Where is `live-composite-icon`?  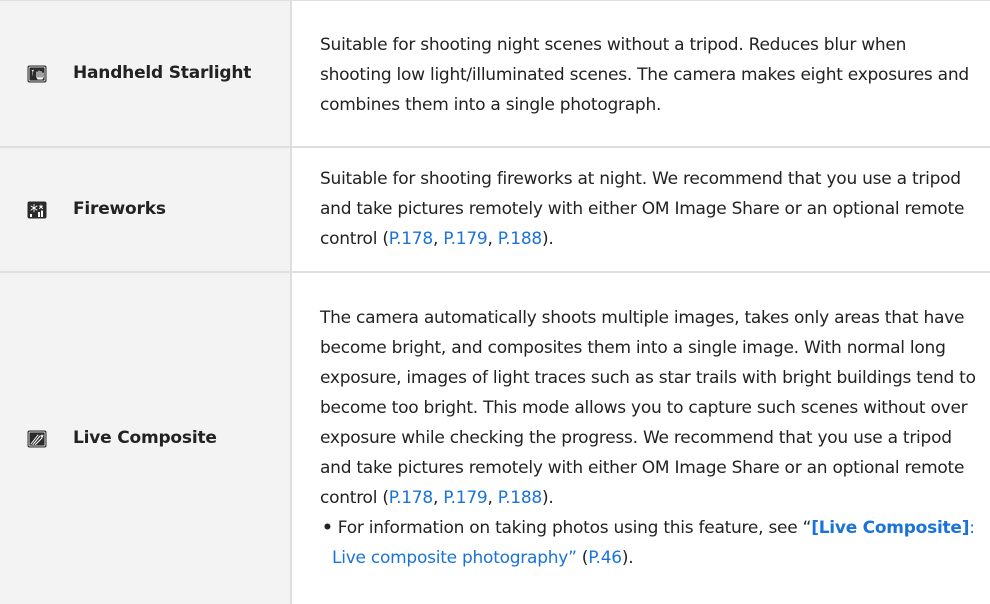 live-composite-icon is located at coordinates (37, 439).